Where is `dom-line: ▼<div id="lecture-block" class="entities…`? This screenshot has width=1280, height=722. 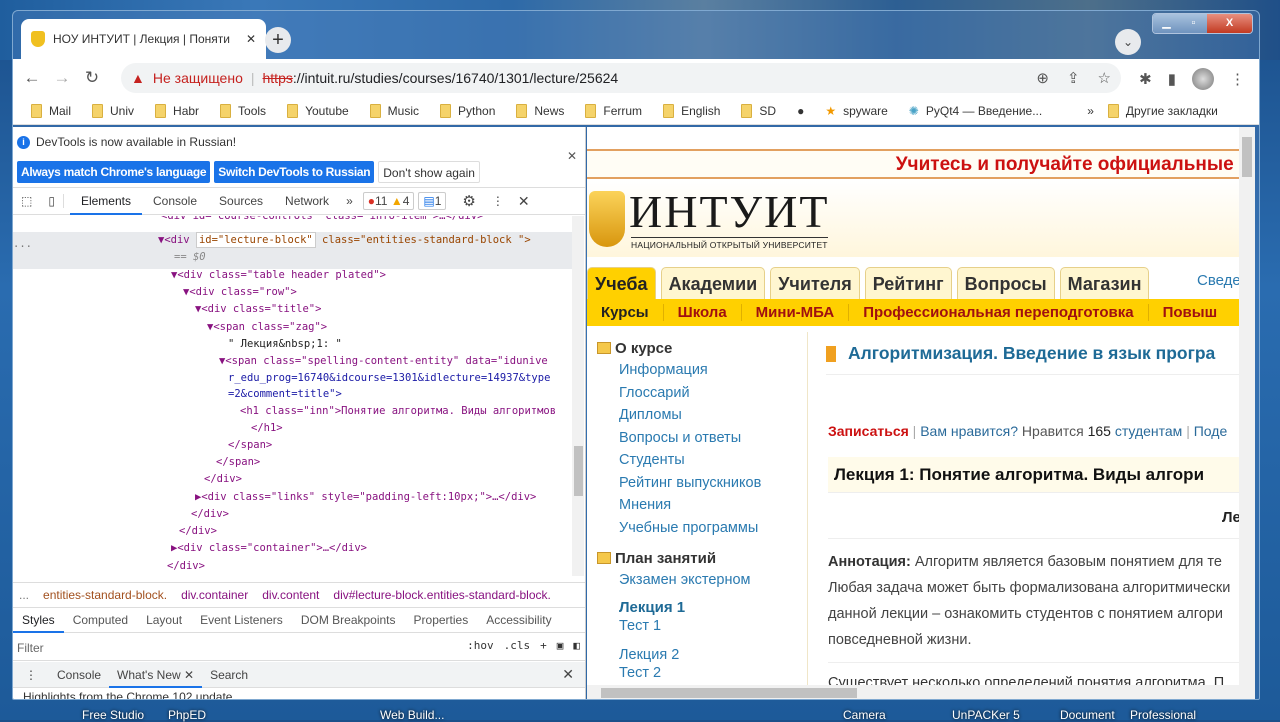 dom-line: ▼<div id="lecture-block" class="entities… is located at coordinates (344, 240).